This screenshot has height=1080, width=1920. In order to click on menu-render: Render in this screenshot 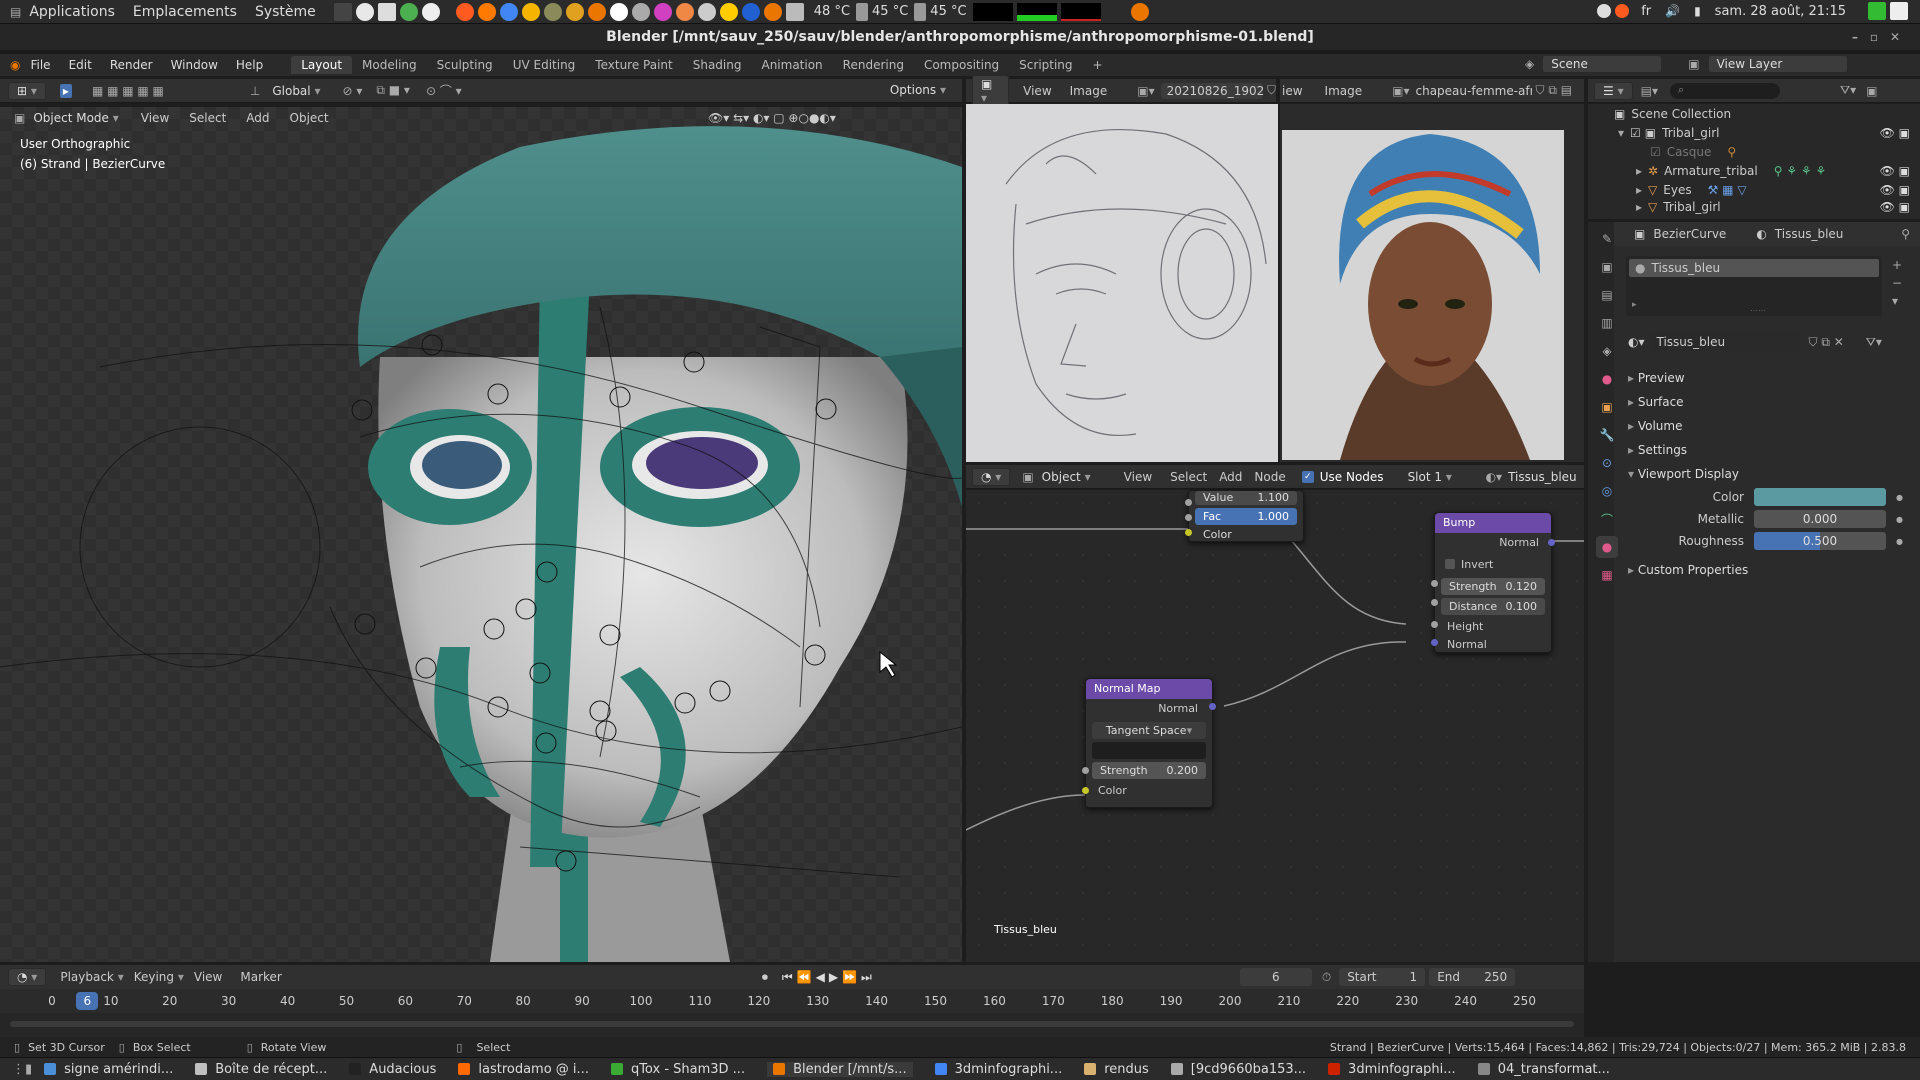, I will do `click(131, 65)`.